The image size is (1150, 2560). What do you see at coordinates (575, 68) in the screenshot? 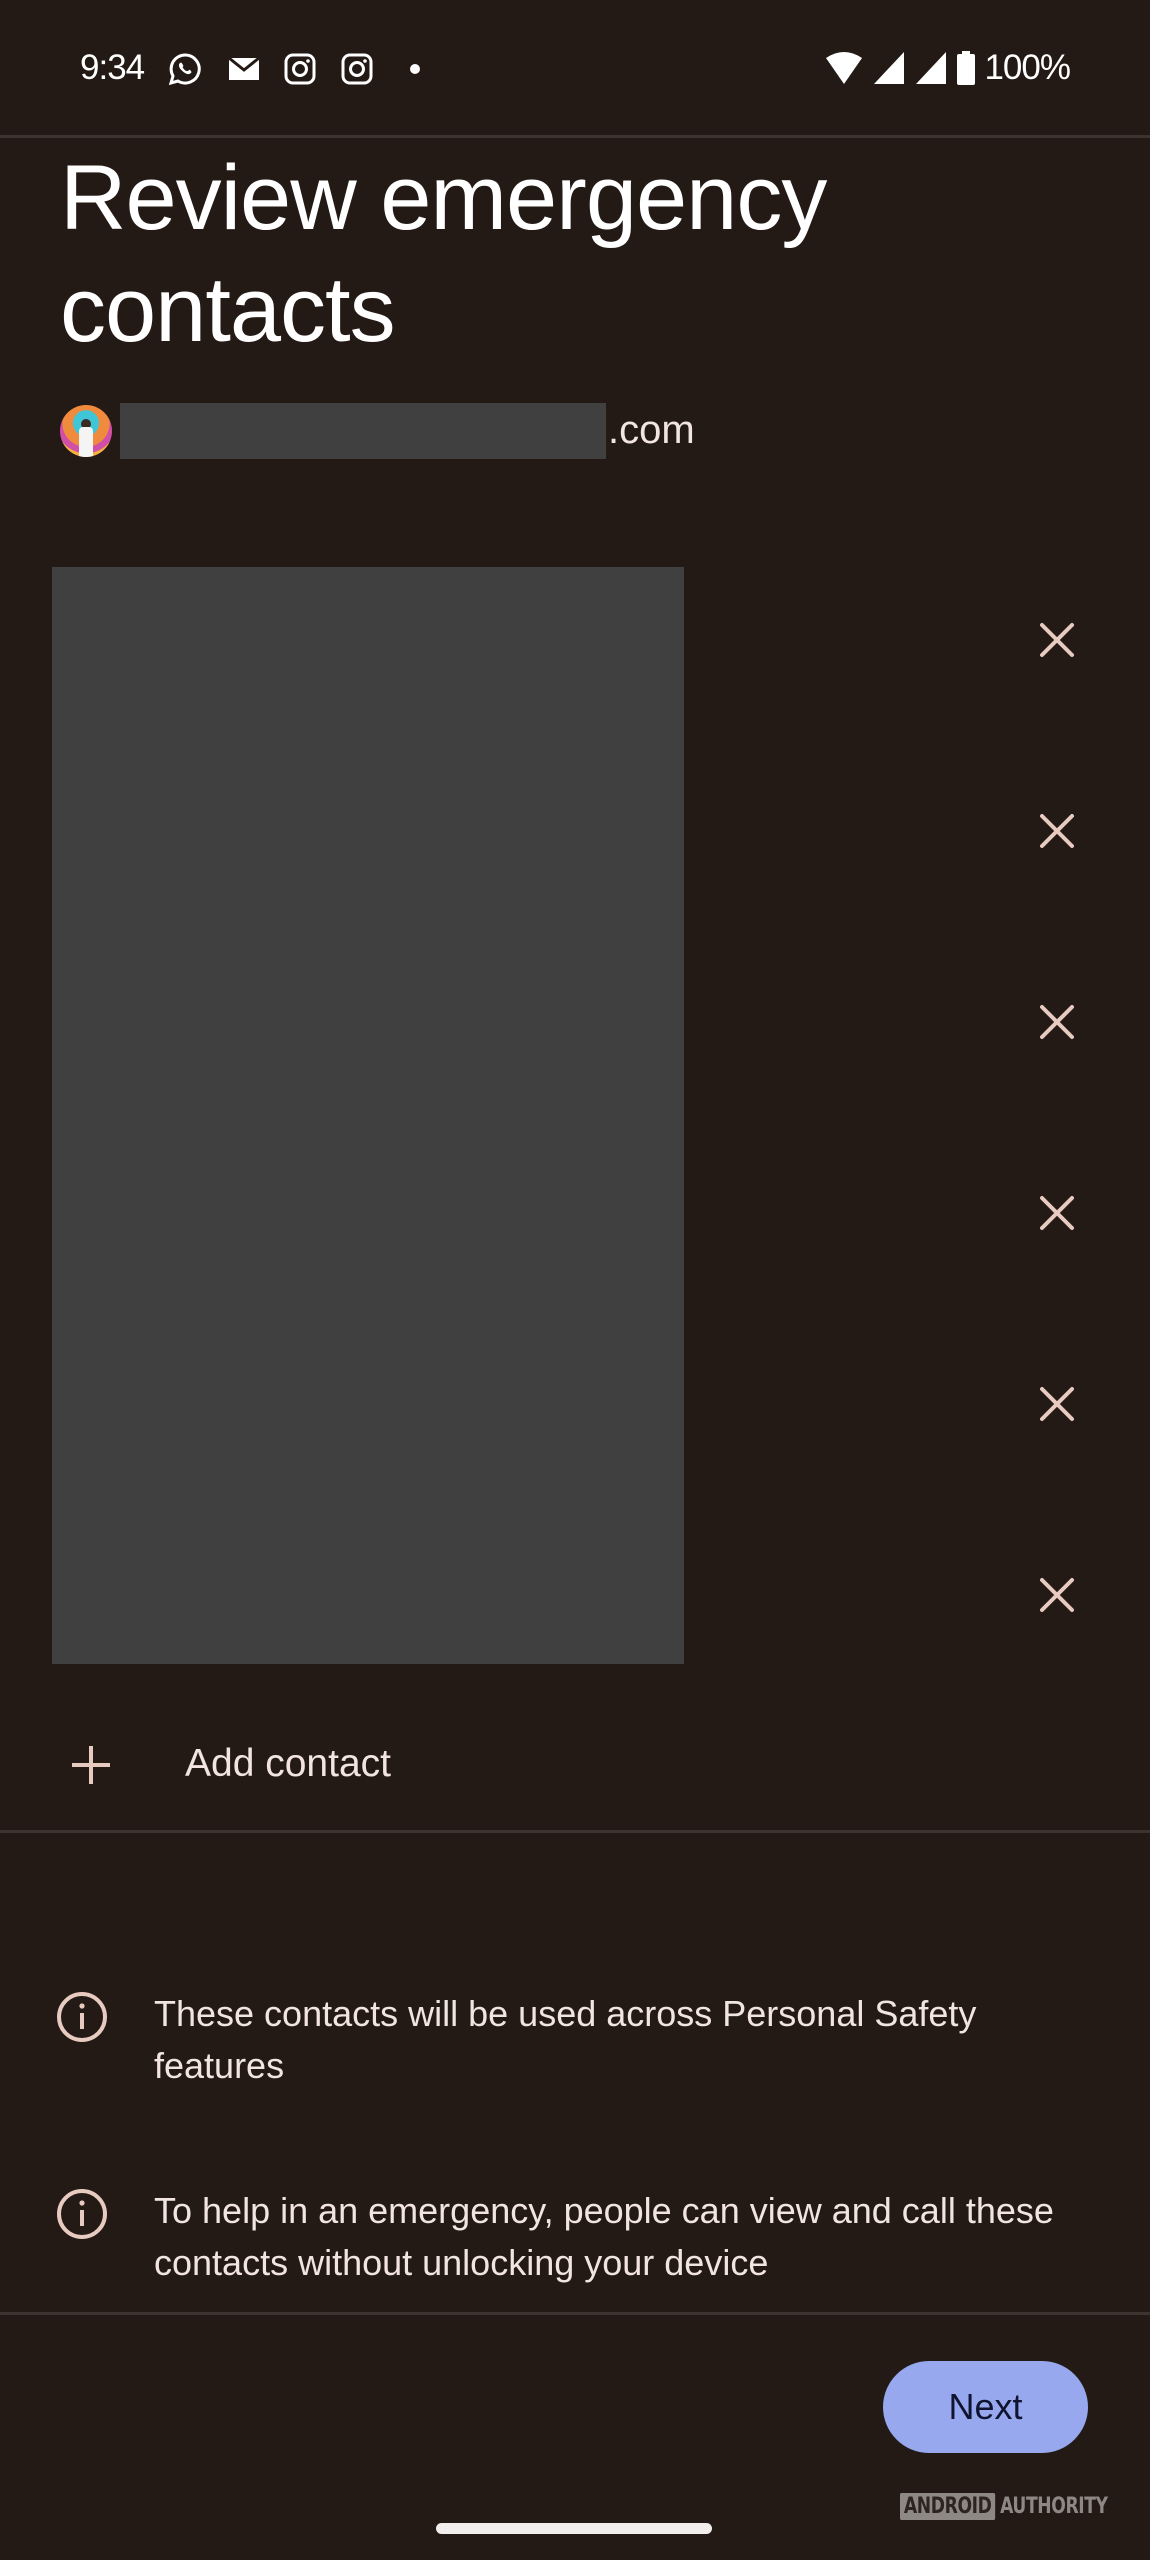
I see `status-bar: 9:34 100%` at bounding box center [575, 68].